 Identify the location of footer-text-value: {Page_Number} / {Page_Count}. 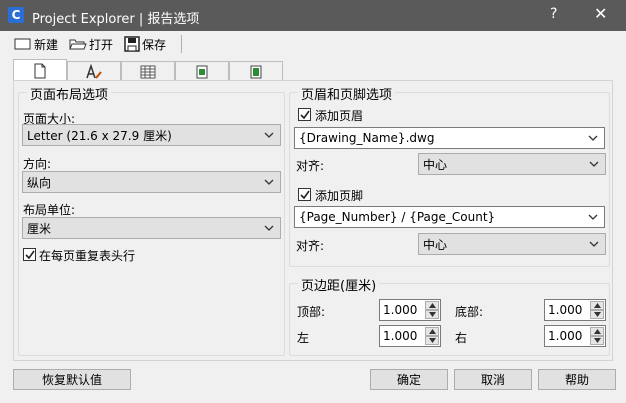
(397, 217).